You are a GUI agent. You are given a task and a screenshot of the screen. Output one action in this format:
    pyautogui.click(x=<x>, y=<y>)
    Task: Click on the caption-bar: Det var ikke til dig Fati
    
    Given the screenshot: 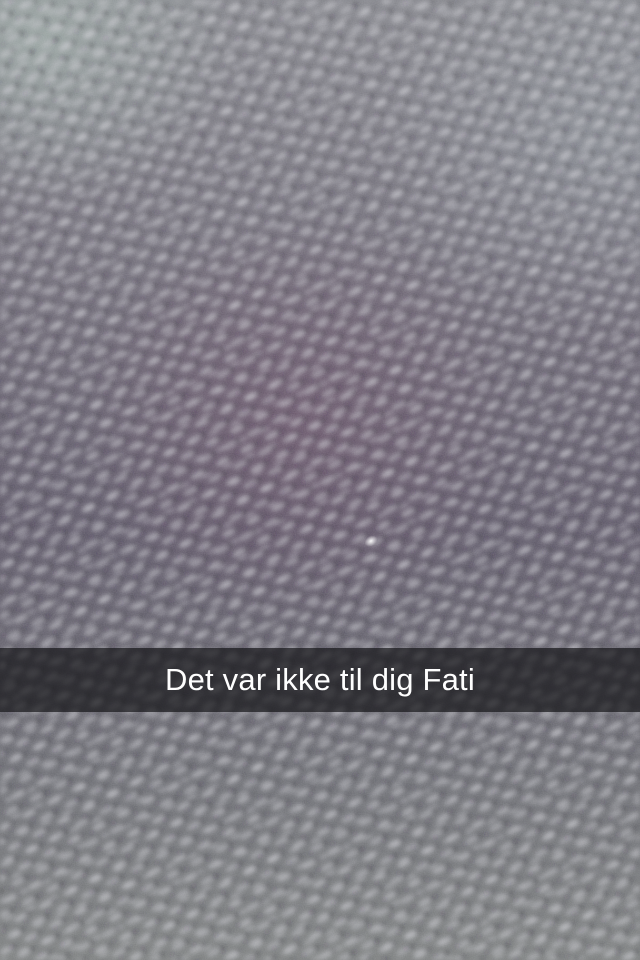 What is the action you would take?
    pyautogui.click(x=320, y=680)
    